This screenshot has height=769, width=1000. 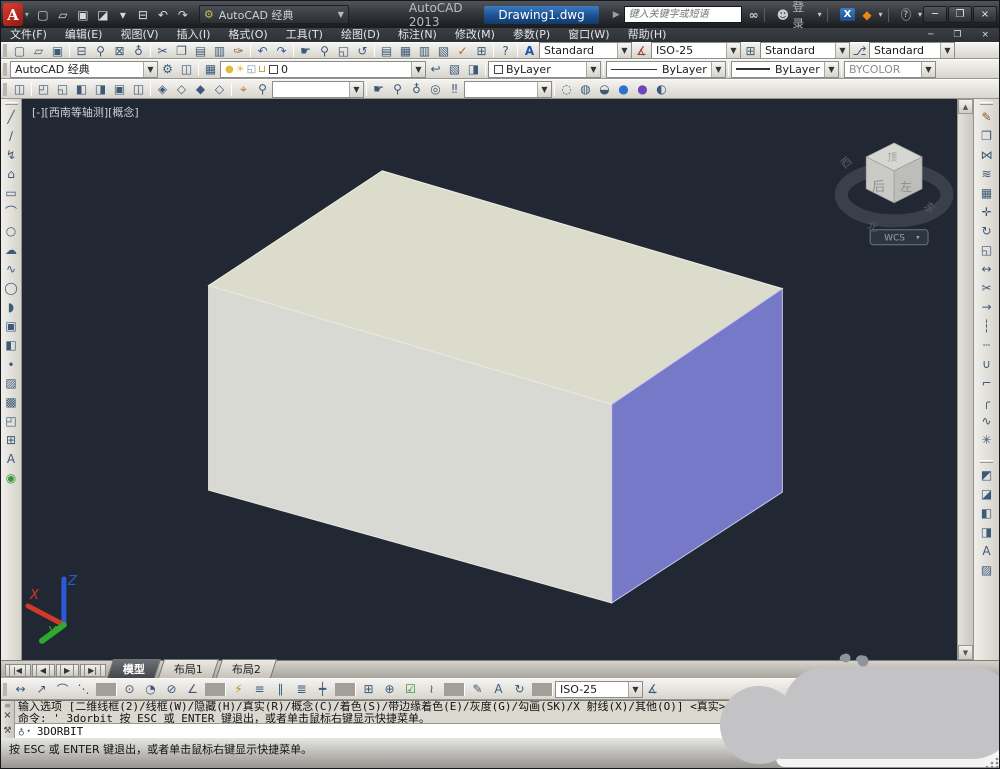 I want to click on view-sw-isometric-button: ◈, so click(x=162, y=89).